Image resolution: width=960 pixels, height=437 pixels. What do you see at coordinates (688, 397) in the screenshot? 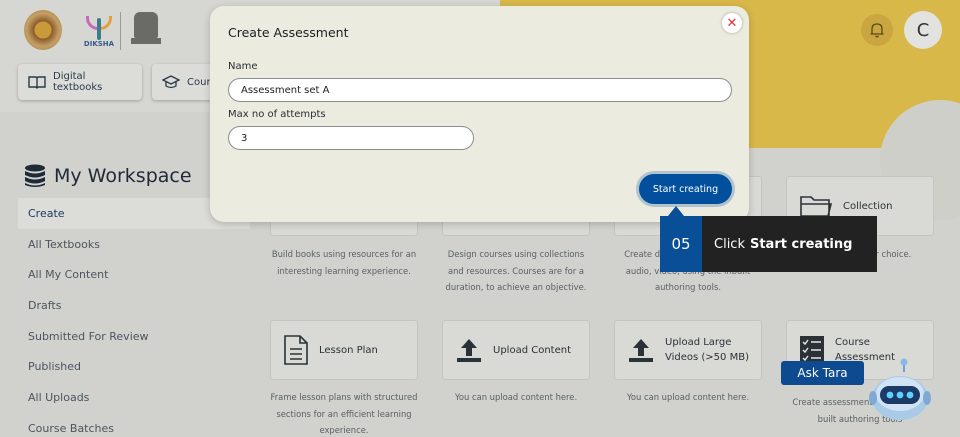
I see `upload-large-videos-description: You can upload content here.` at bounding box center [688, 397].